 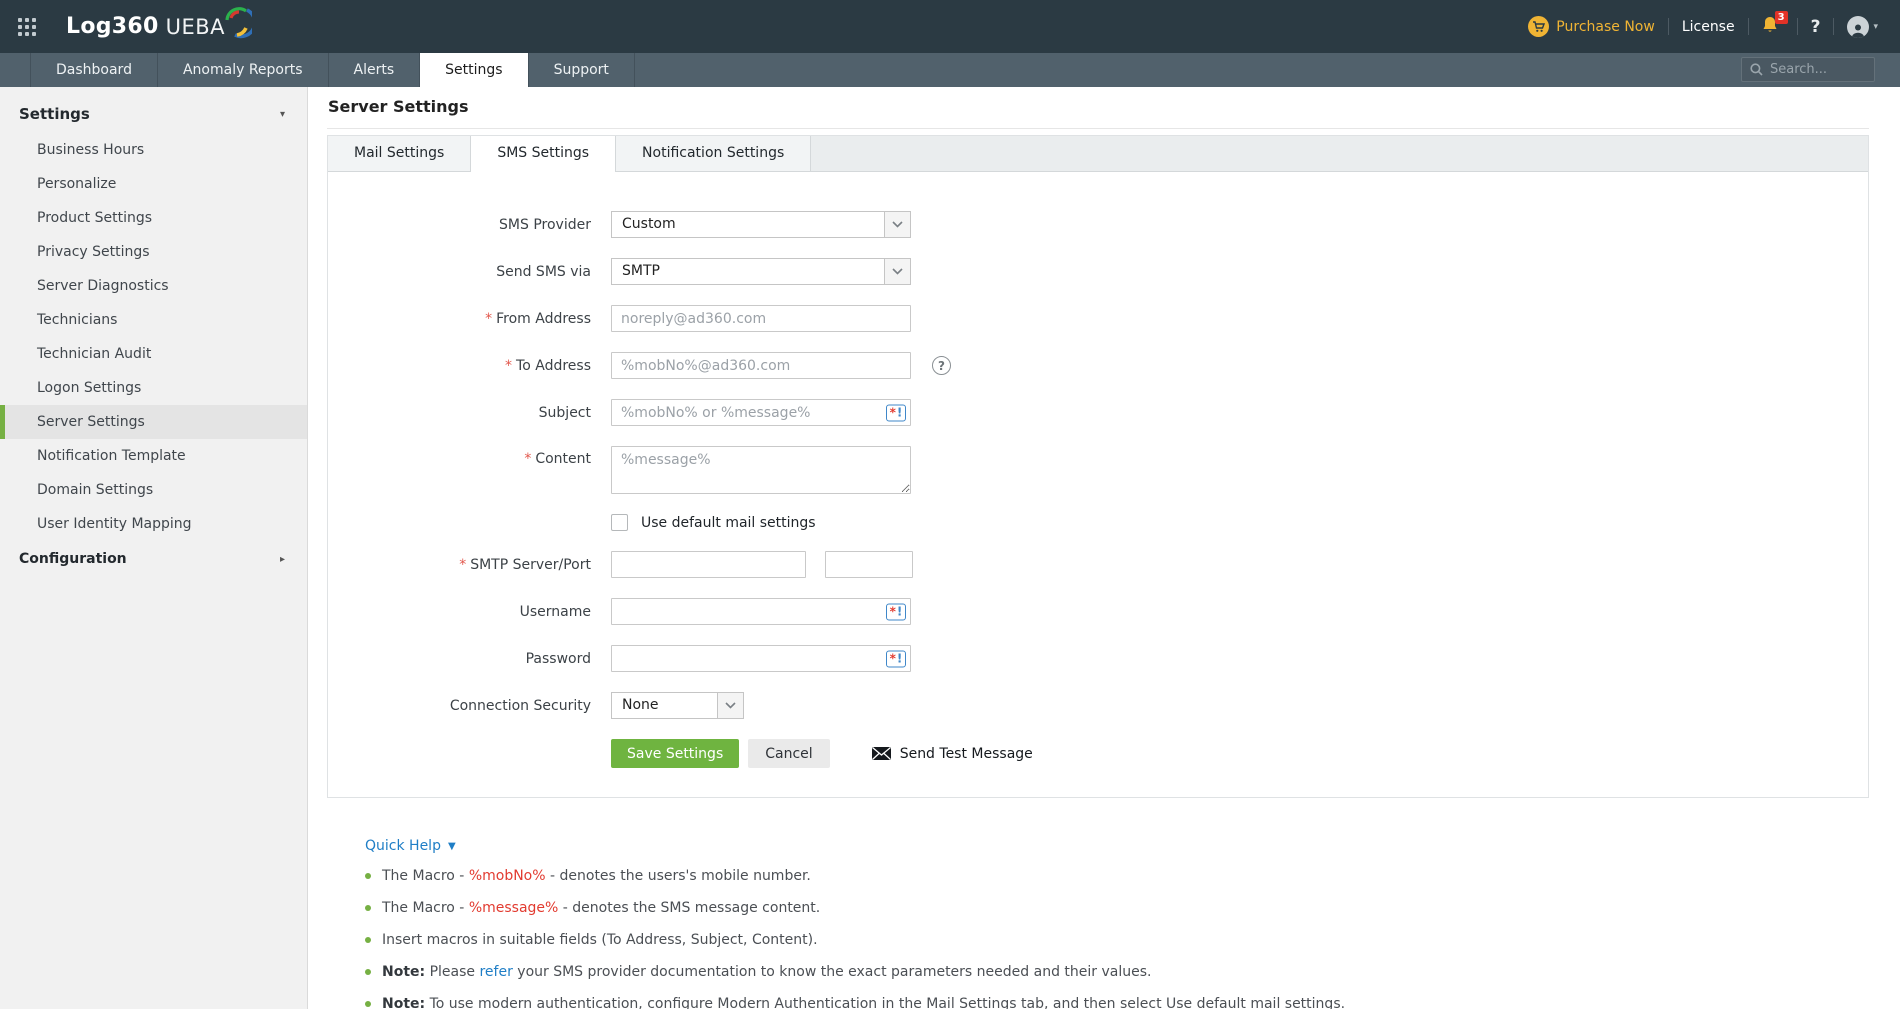 What do you see at coordinates (558, 658) in the screenshot?
I see `password-label: Password` at bounding box center [558, 658].